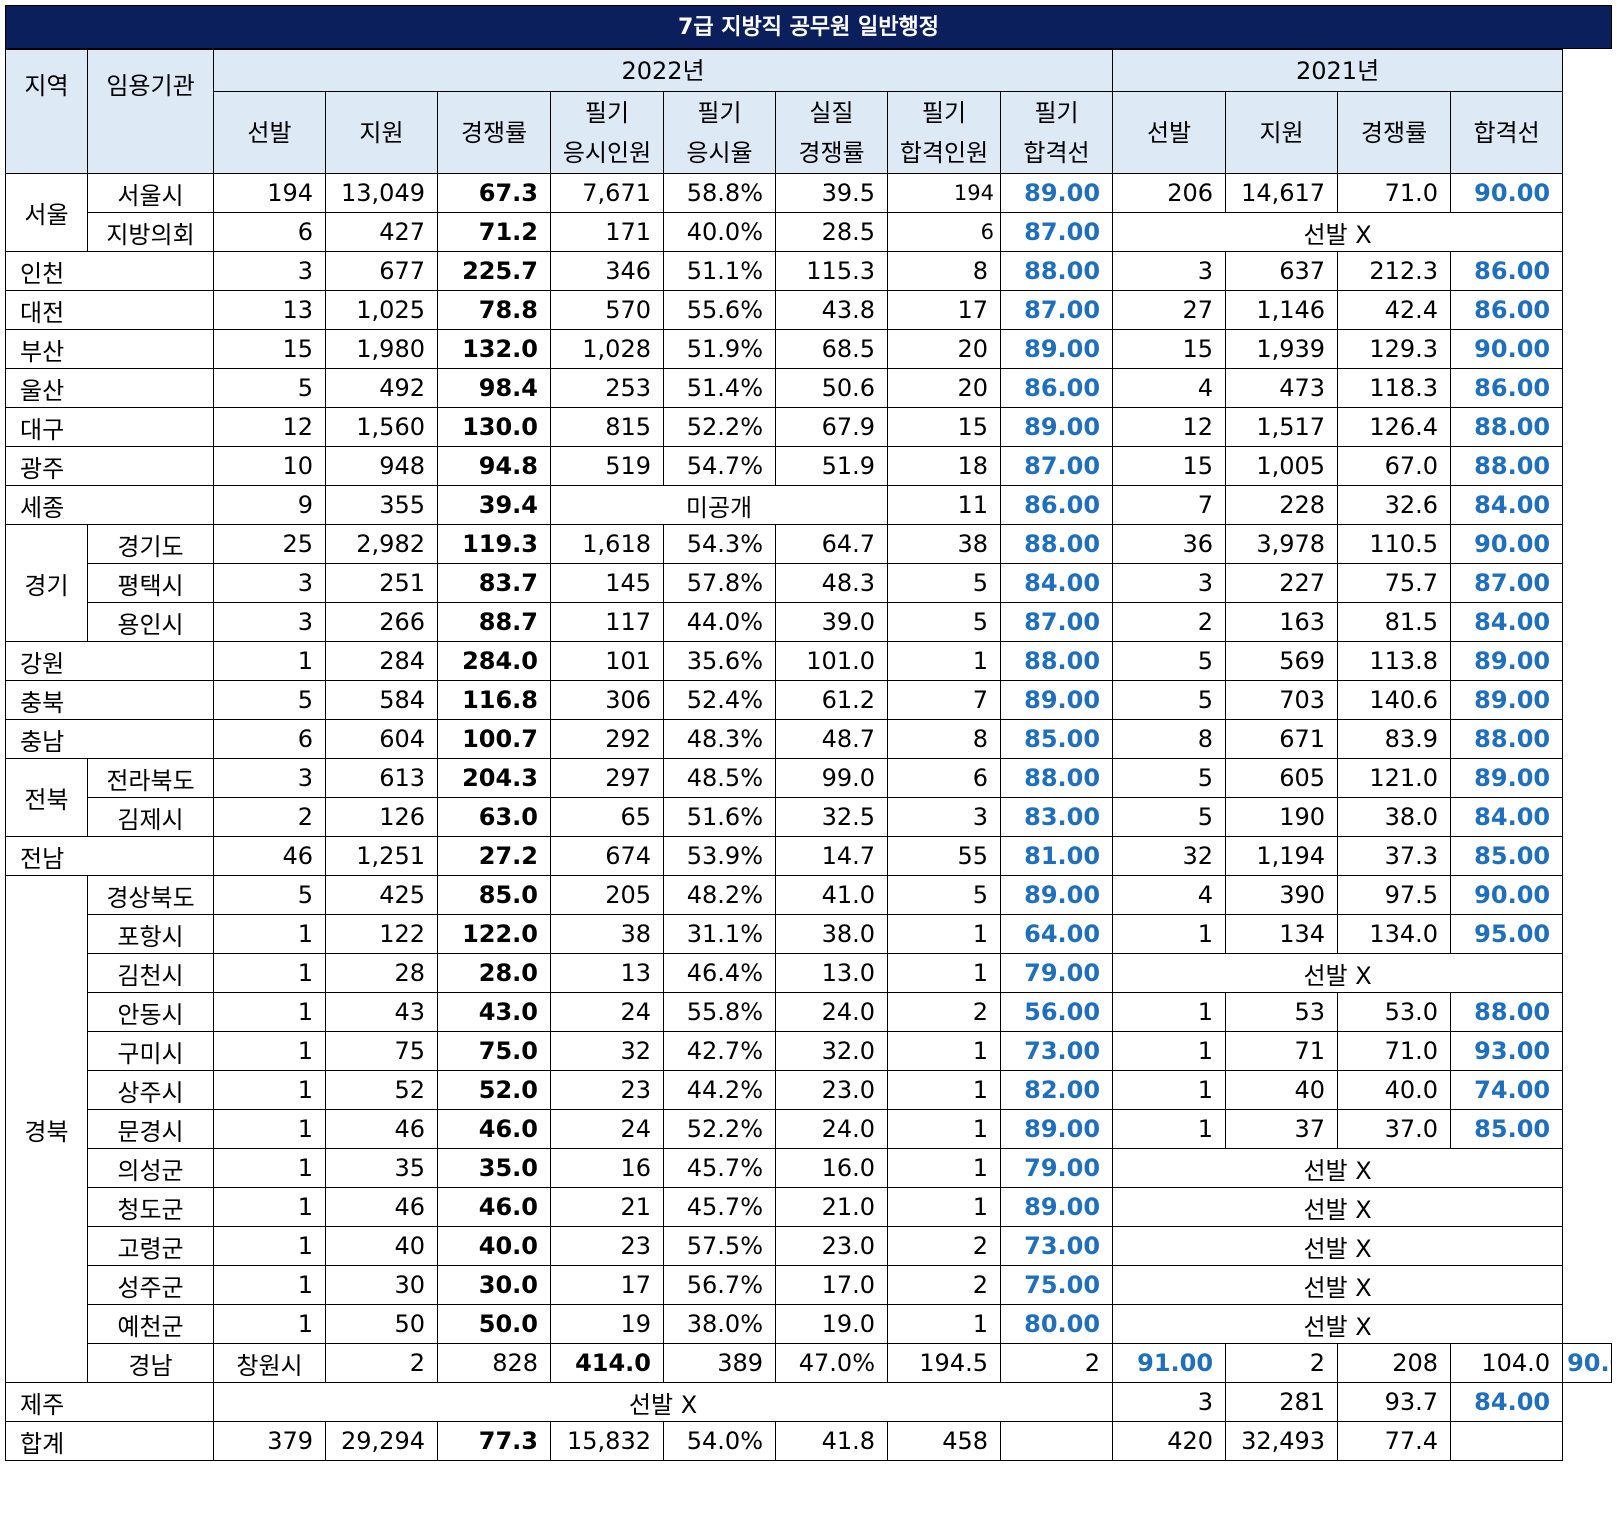 This screenshot has width=1617, height=1533. Describe the element at coordinates (494, 271) in the screenshot. I see `ratio-cell: 225.7` at that location.